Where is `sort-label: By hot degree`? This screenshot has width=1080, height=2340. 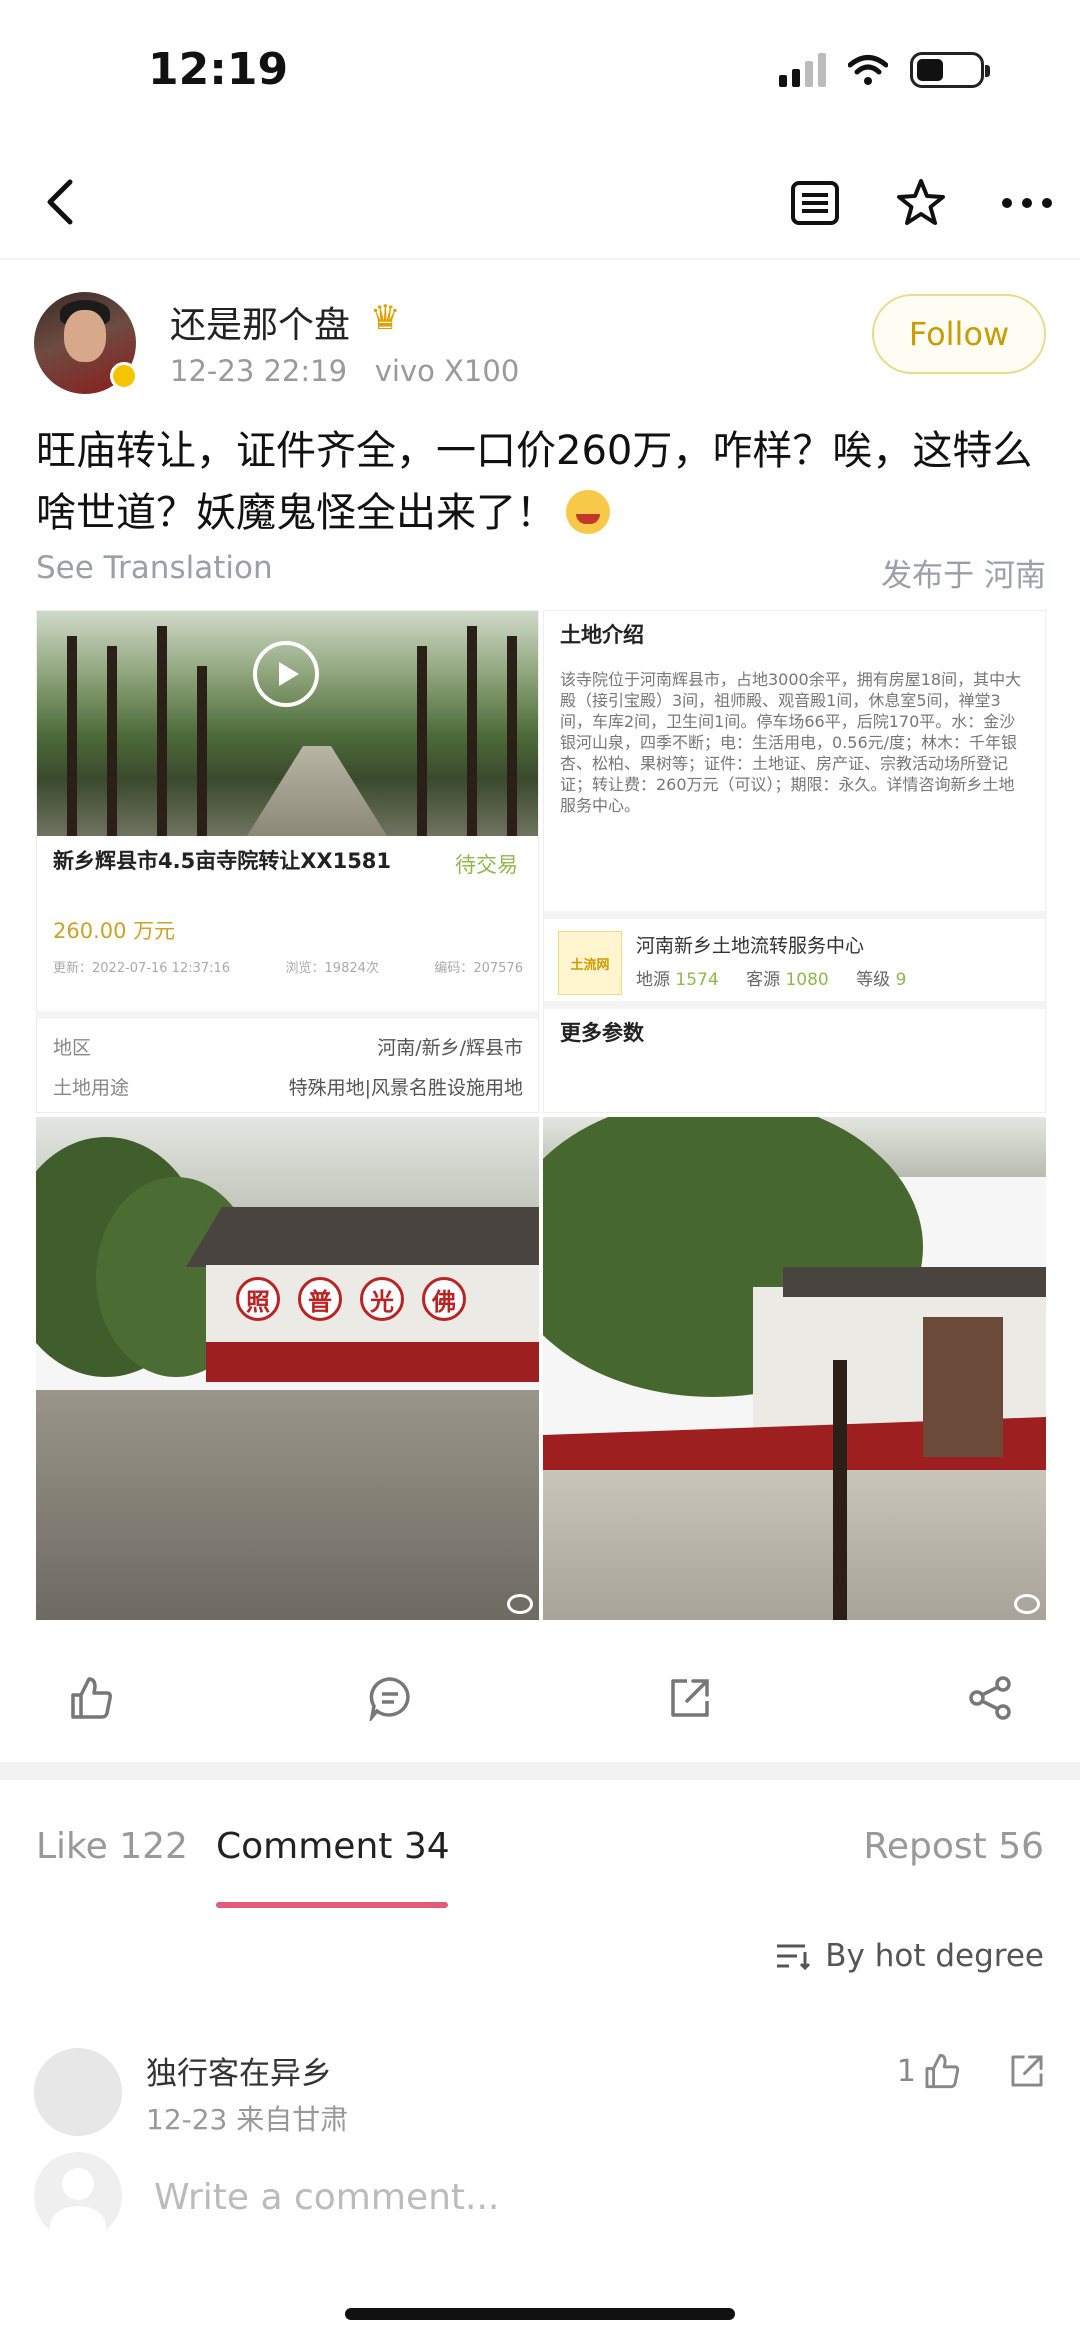
sort-label: By hot degree is located at coordinates (934, 1956).